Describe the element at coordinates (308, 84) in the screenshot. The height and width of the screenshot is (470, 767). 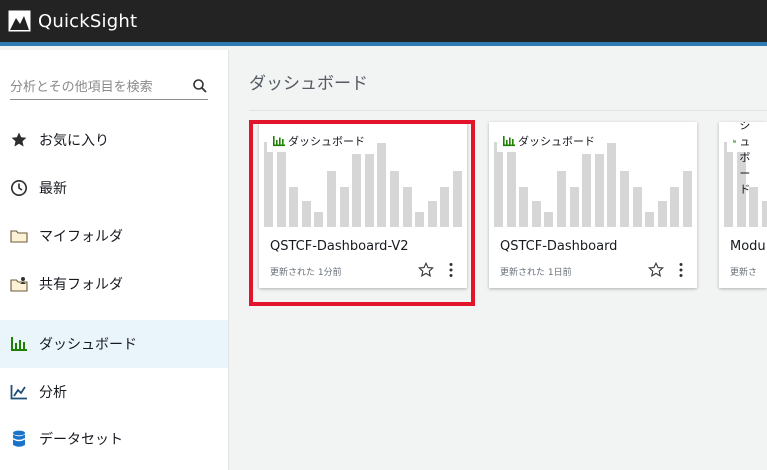
I see `page-title: ダッシュボード` at that location.